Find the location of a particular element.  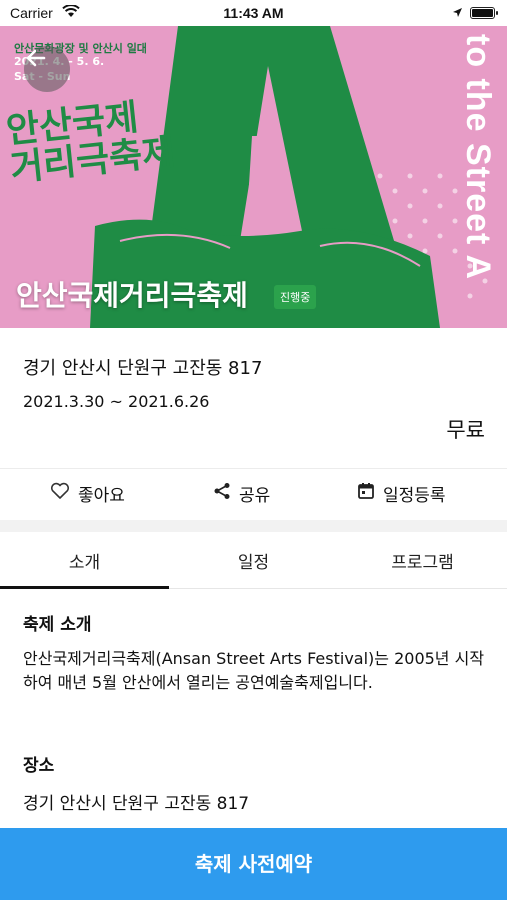

address-text: 경기 안산시 단원구 고잔동 817 is located at coordinates (143, 368).